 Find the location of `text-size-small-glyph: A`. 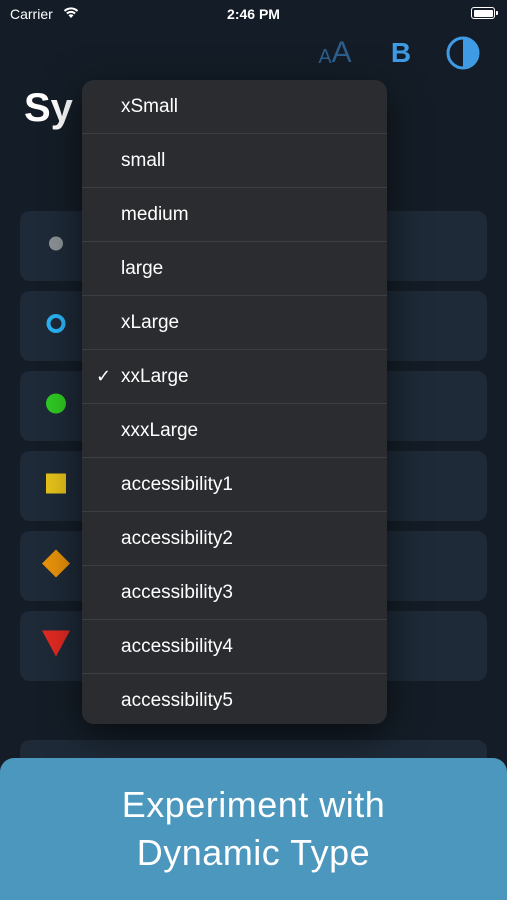

text-size-small-glyph: A is located at coordinates (325, 56).